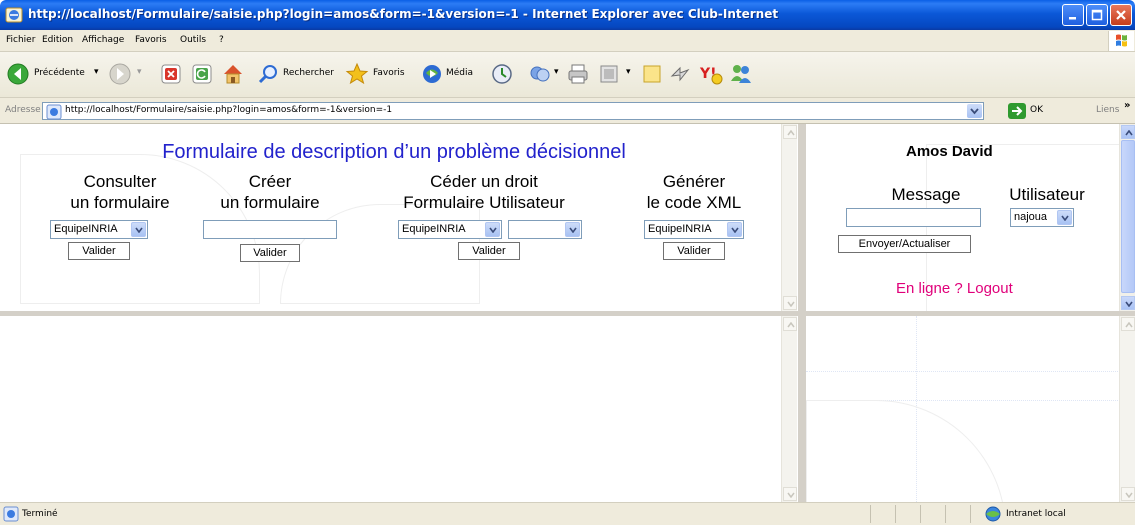  I want to click on forward-arrow-icon, so click(120, 74).